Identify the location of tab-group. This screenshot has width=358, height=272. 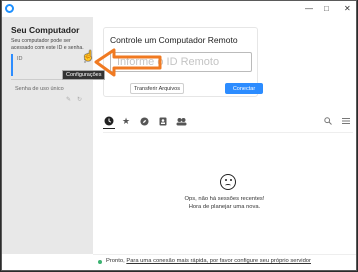
(181, 121).